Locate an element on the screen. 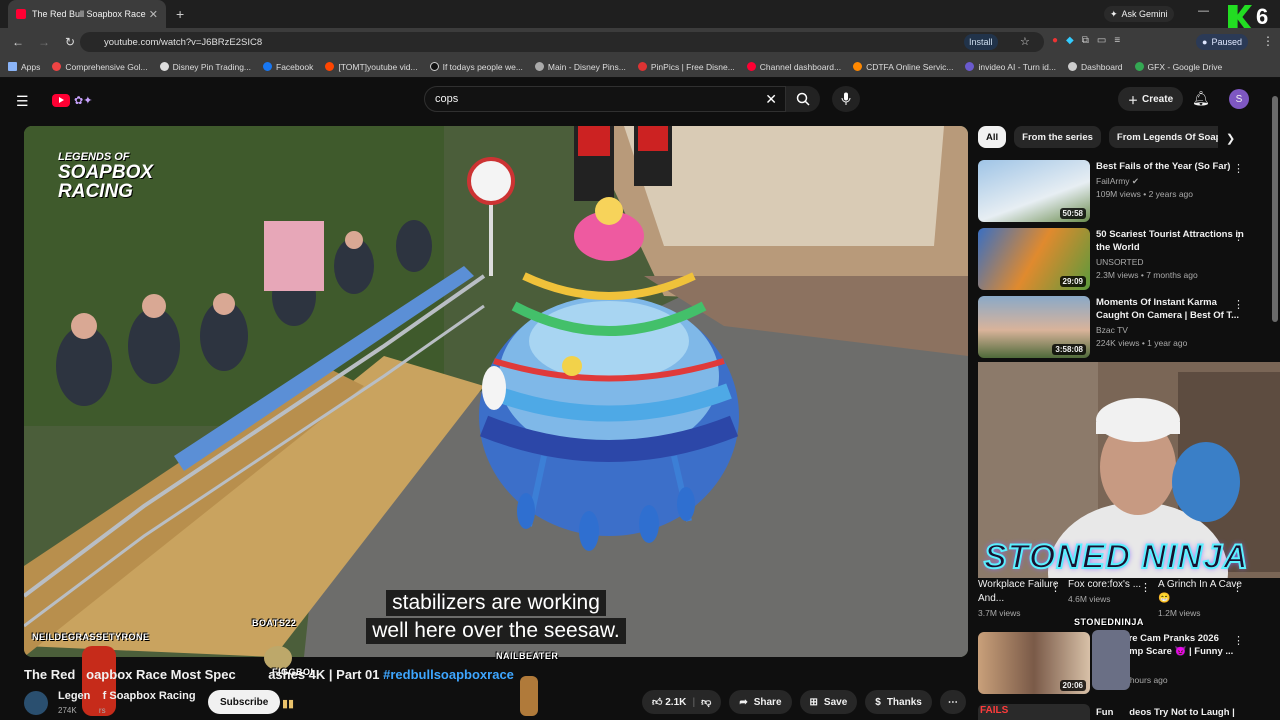 This screenshot has height=720, width=1280. minimize-icon: — is located at coordinates (1203, 11).